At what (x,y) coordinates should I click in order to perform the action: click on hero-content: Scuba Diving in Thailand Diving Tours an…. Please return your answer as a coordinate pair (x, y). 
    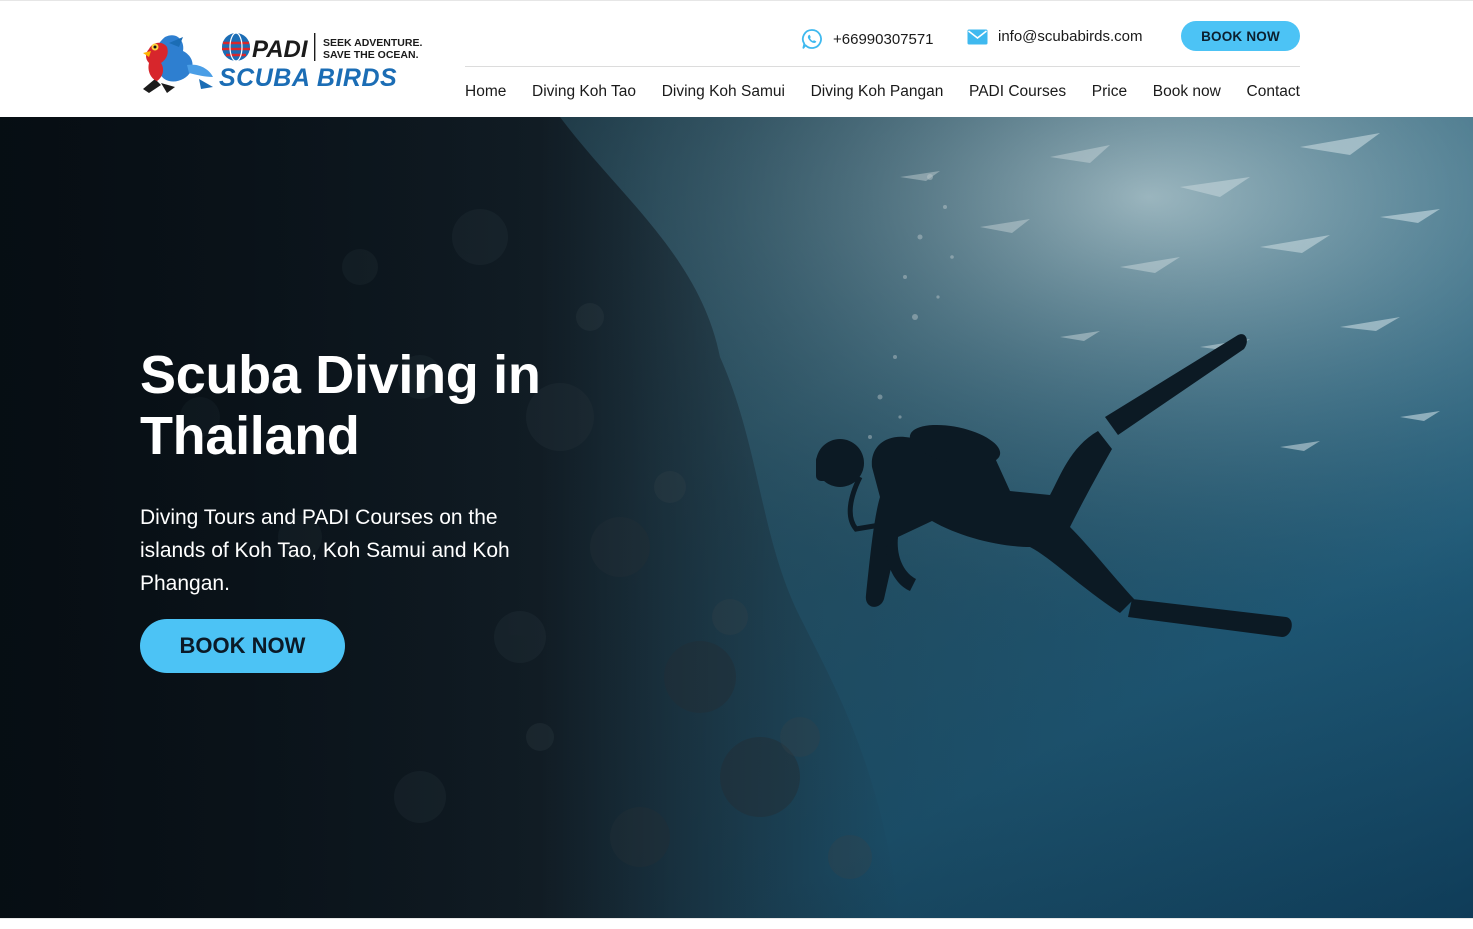
    Looking at the image, I should click on (370, 509).